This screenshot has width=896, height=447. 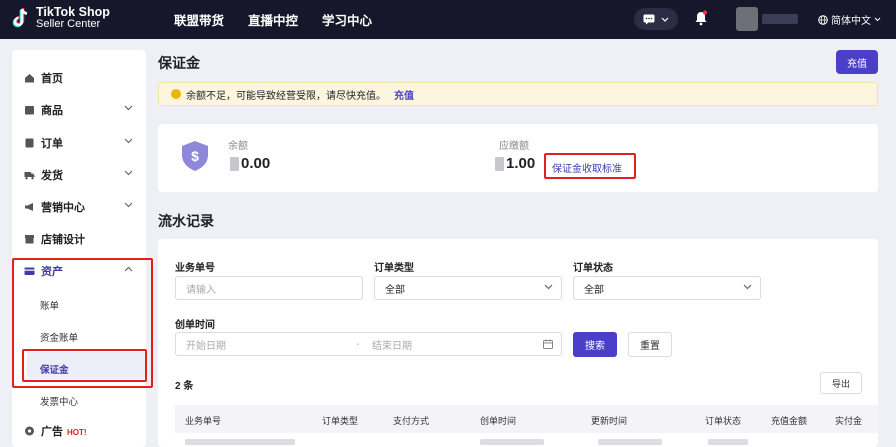 What do you see at coordinates (20, 18) in the screenshot?
I see `tiktok-logo-icon` at bounding box center [20, 18].